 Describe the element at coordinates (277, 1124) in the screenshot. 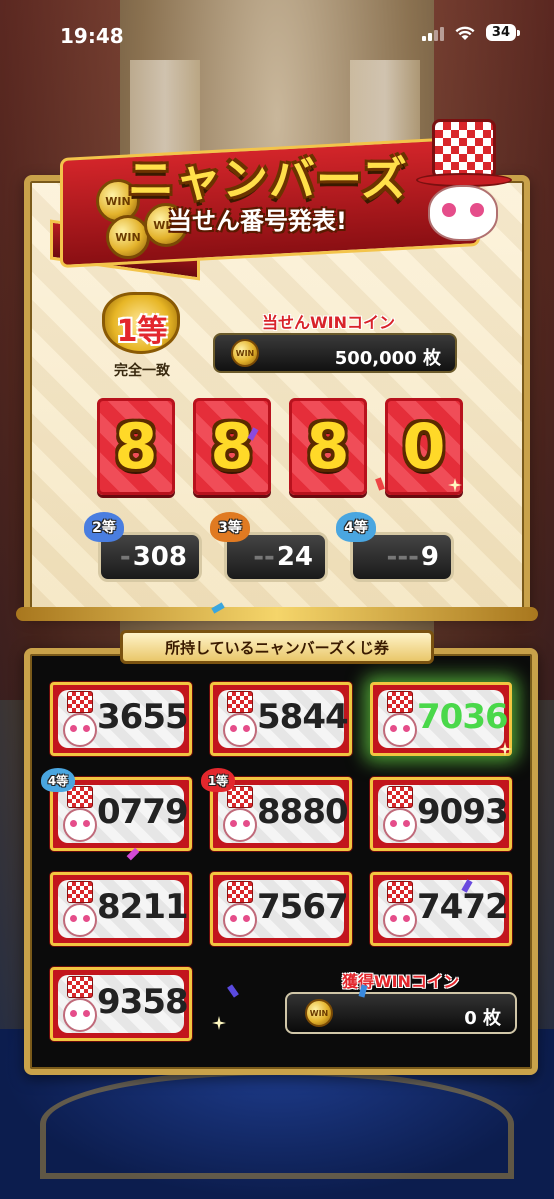

I see `floor-ornament` at that location.